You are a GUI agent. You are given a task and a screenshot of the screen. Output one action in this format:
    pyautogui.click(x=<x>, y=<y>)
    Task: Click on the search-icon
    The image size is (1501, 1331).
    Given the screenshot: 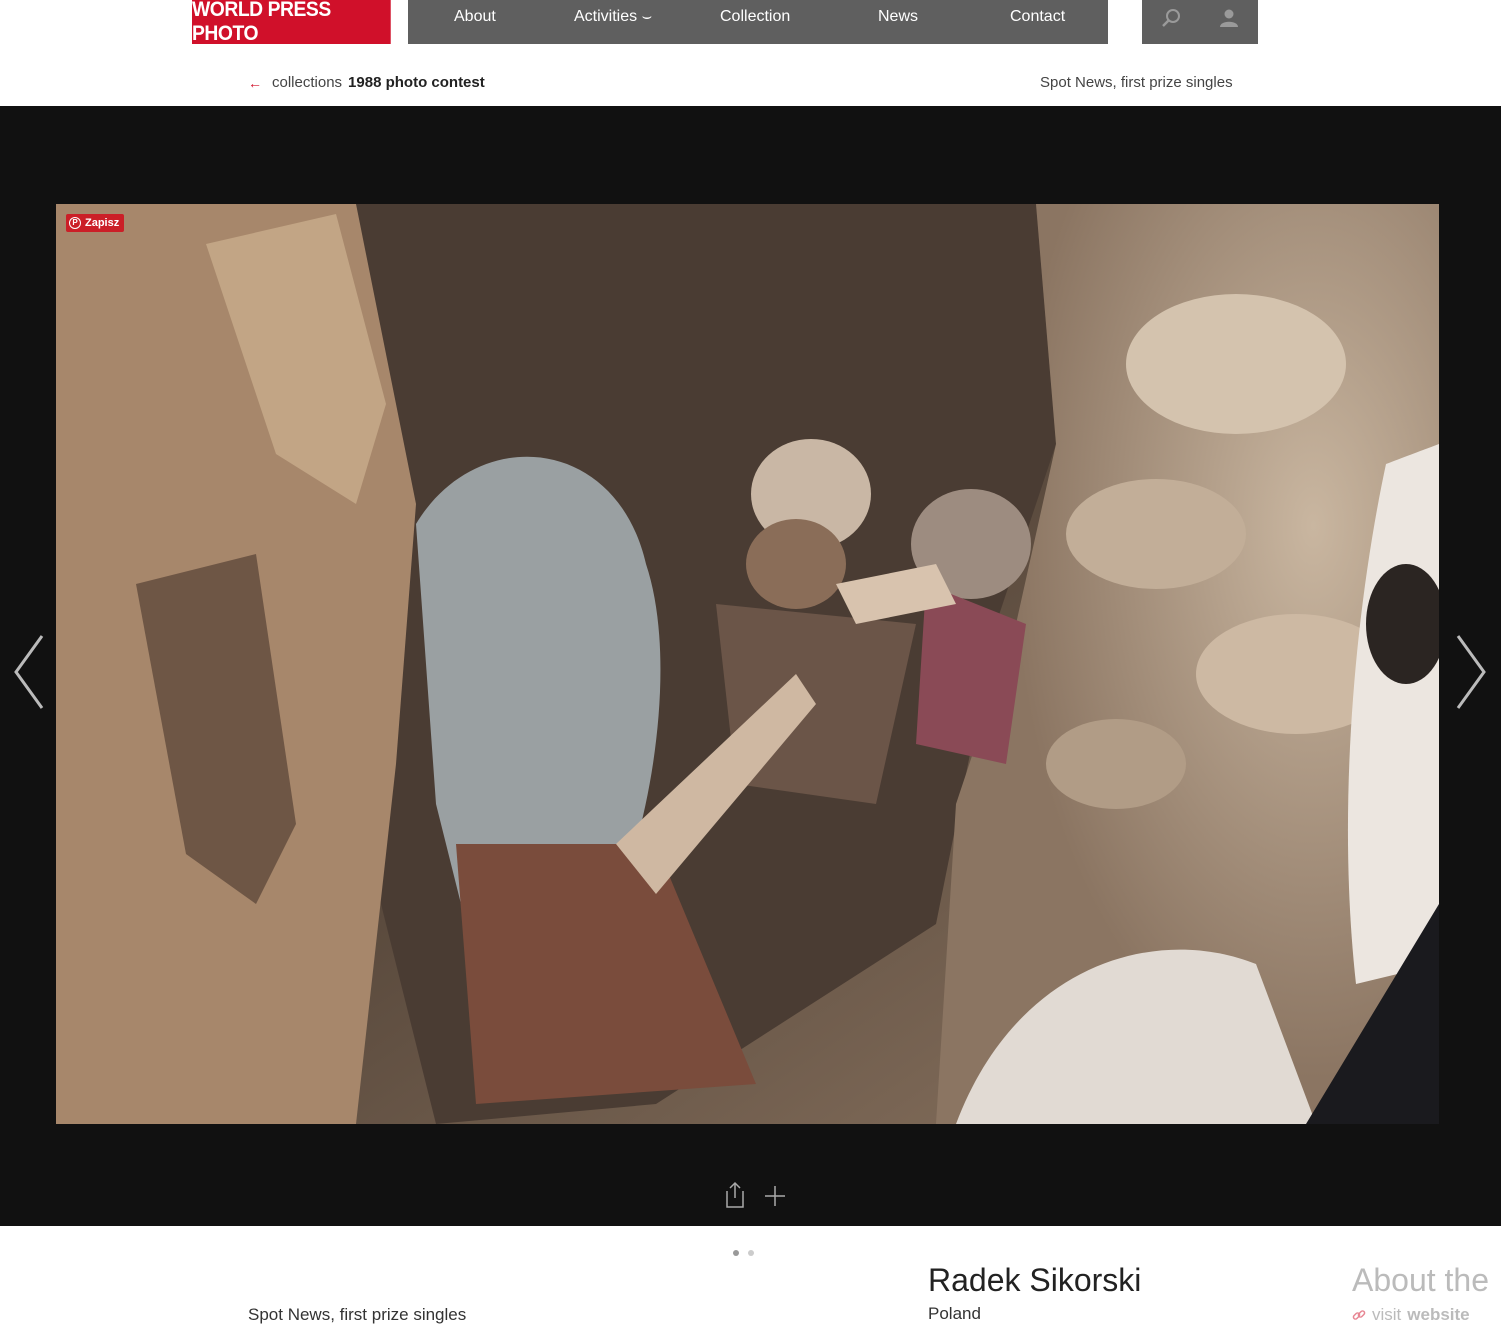 What is the action you would take?
    pyautogui.click(x=1171, y=18)
    